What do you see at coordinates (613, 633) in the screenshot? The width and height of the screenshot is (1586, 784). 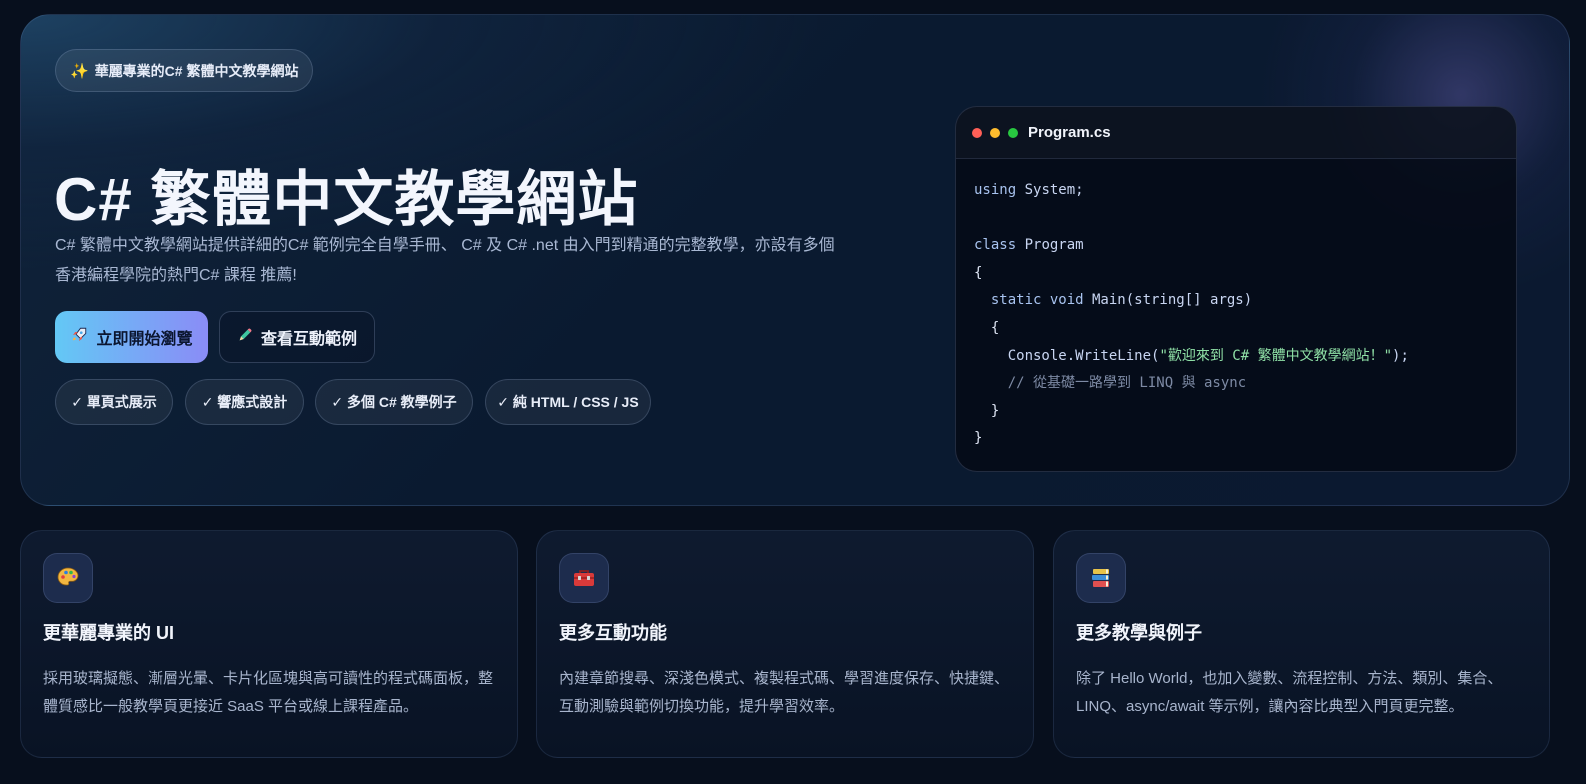 I see `card-title: 更多互動功能` at bounding box center [613, 633].